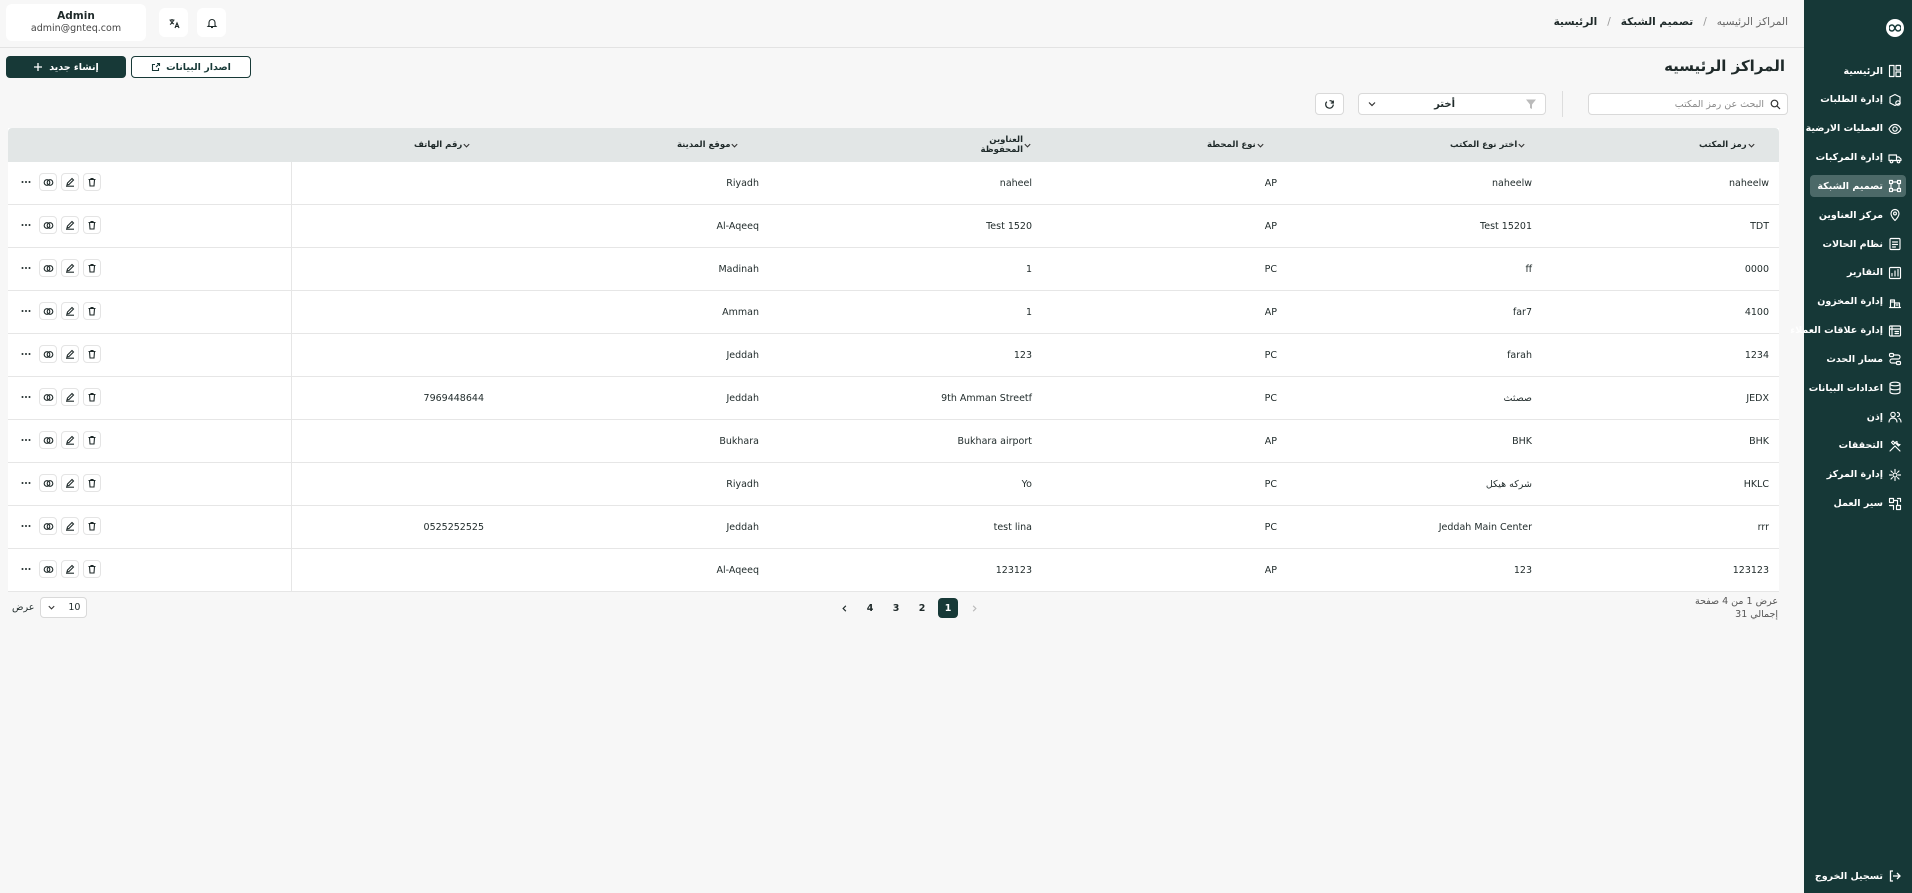 The width and height of the screenshot is (1912, 893). I want to click on filter-icon, so click(1531, 104).